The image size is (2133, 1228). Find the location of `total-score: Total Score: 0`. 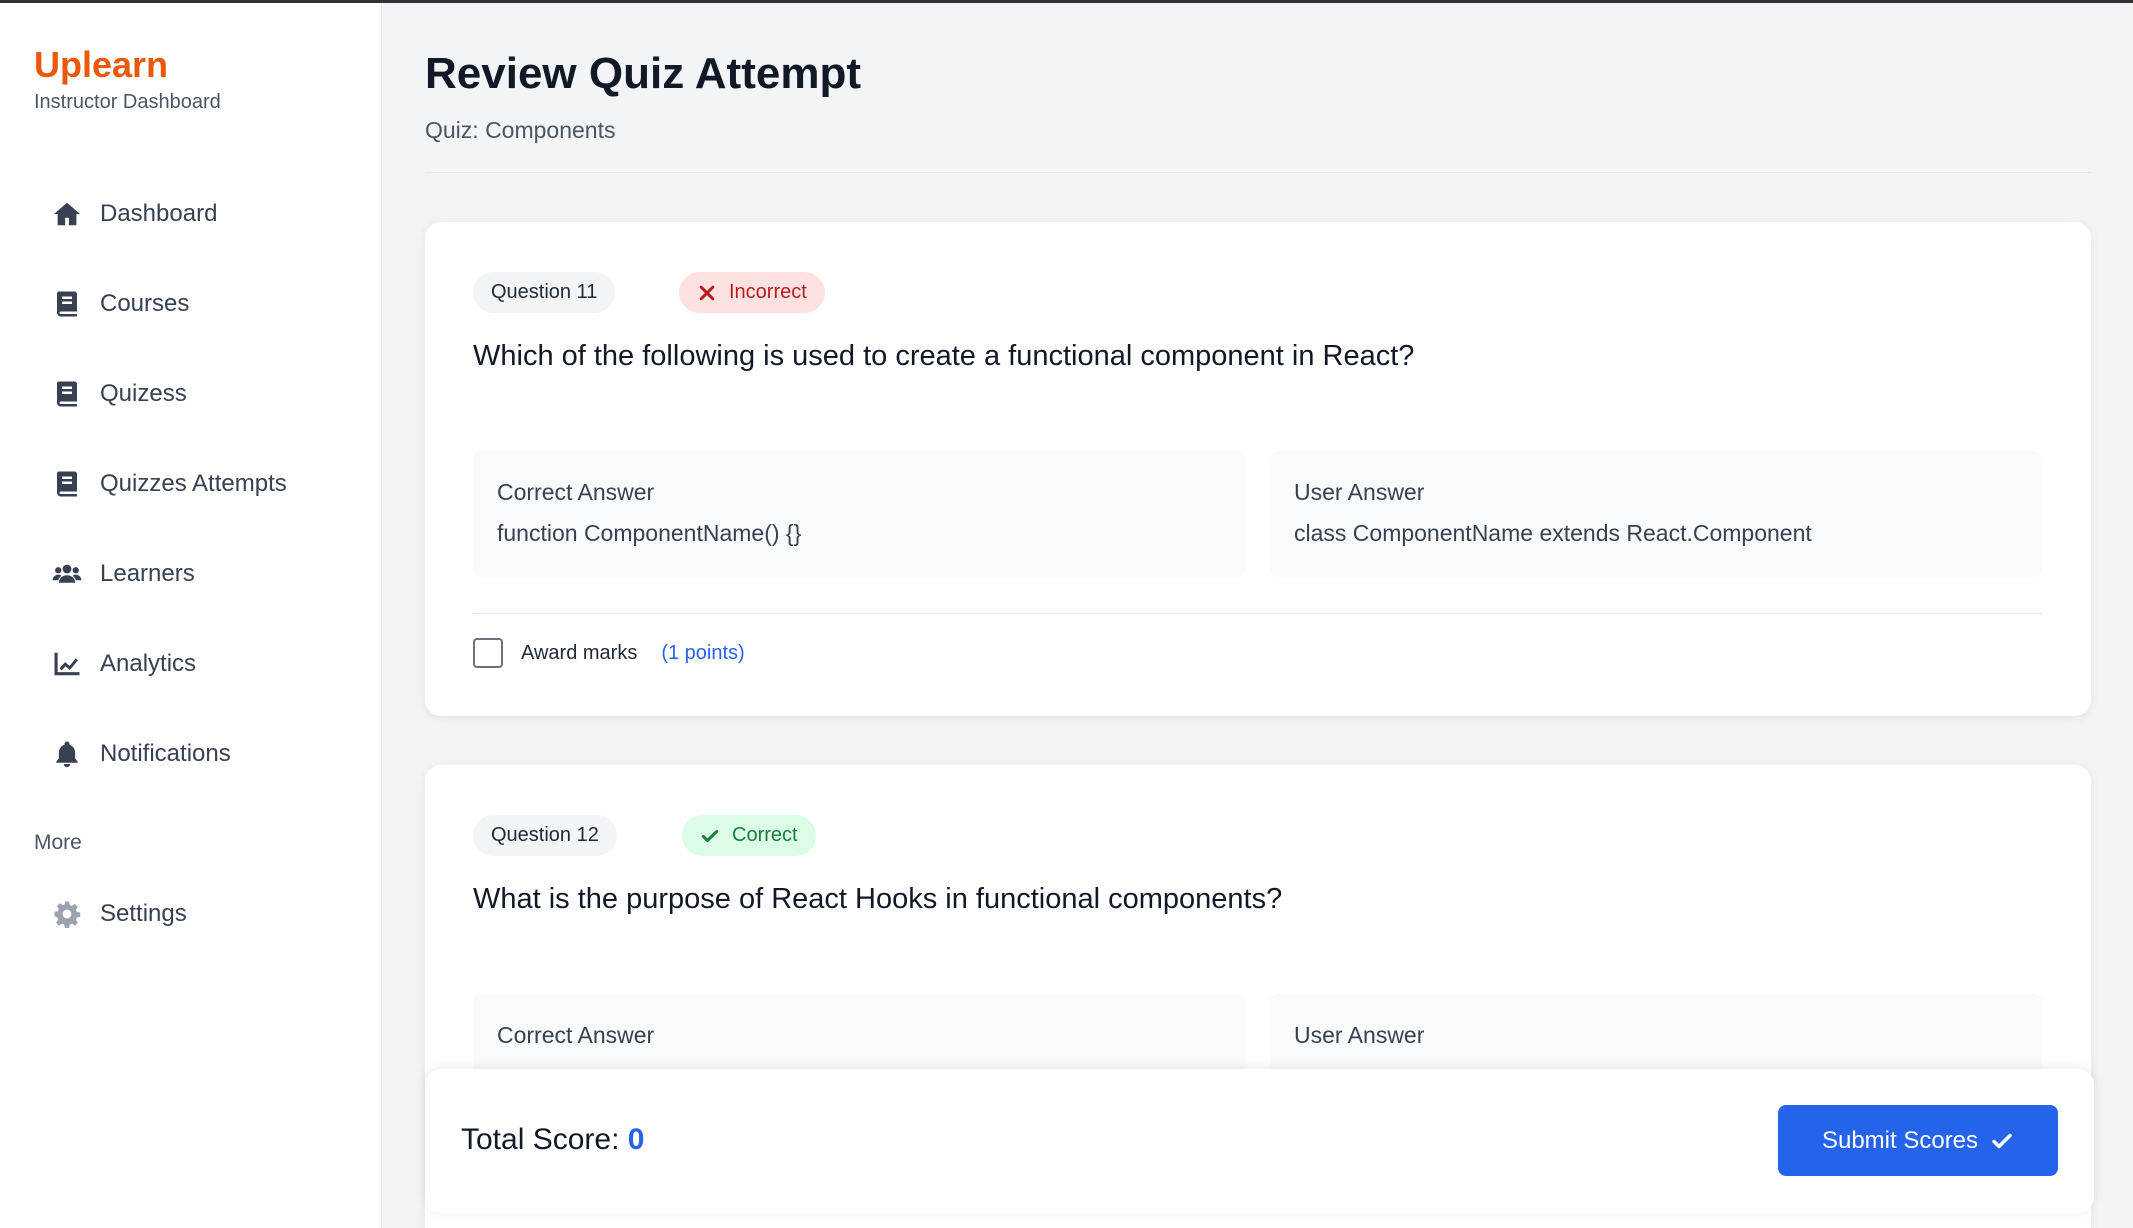

total-score: Total Score: 0 is located at coordinates (552, 1140).